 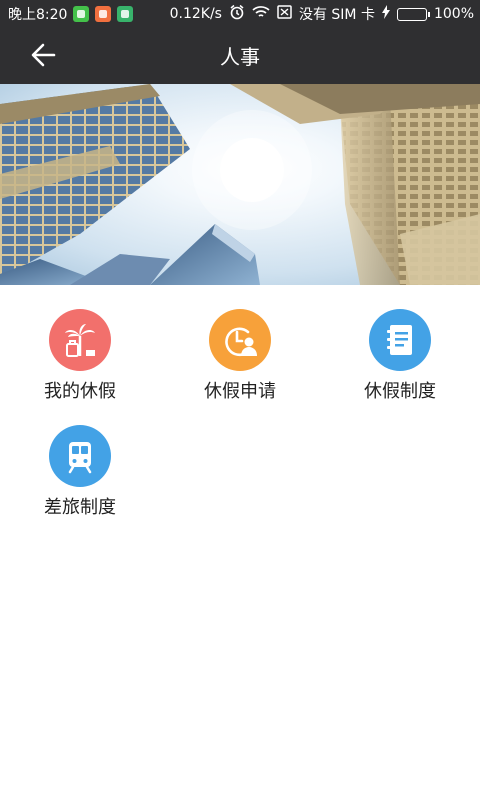 What do you see at coordinates (38, 15) in the screenshot?
I see `status-time: 晚上8:20` at bounding box center [38, 15].